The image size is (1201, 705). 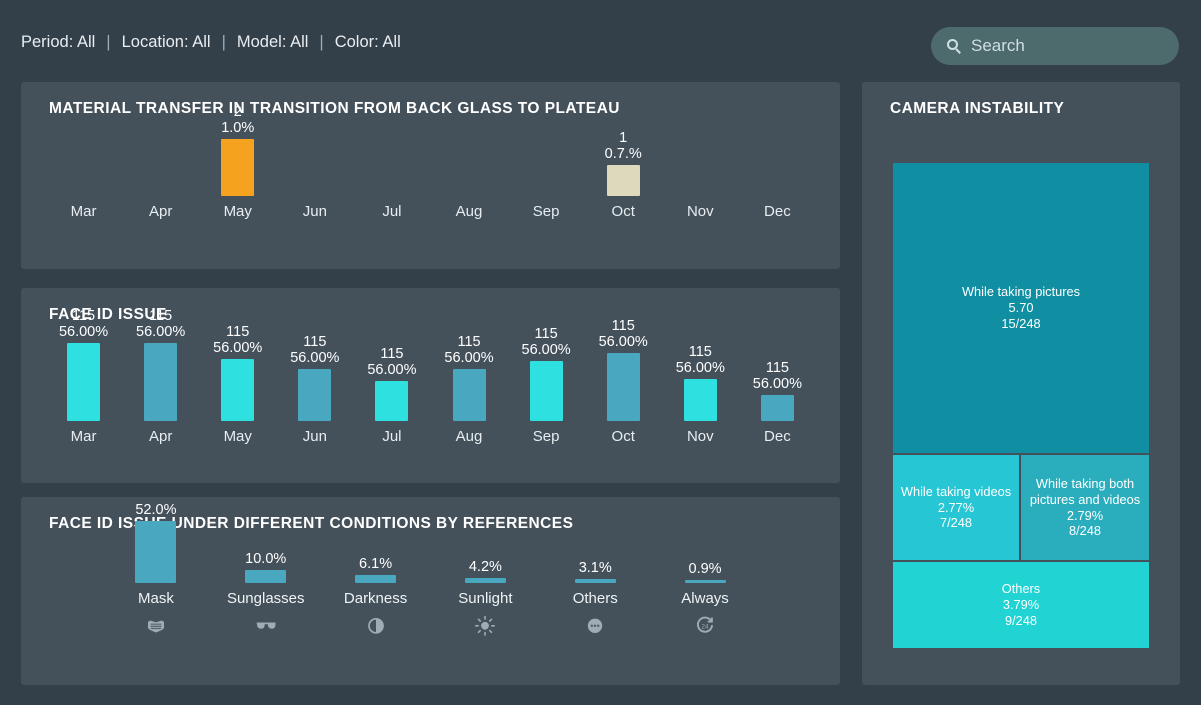 I want to click on bar-category-label: Mar, so click(x=83, y=211).